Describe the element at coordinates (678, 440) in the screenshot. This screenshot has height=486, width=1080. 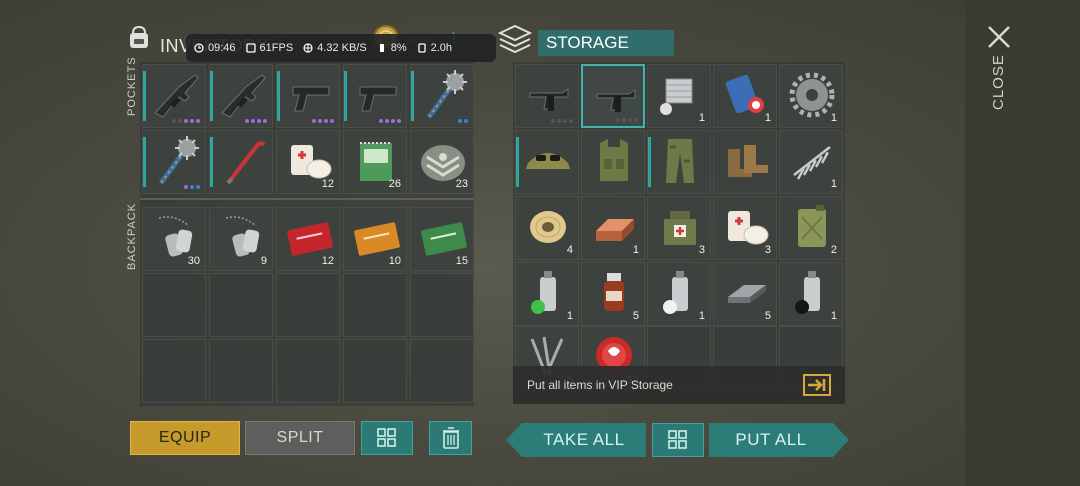
I see `storage-sort-button` at that location.